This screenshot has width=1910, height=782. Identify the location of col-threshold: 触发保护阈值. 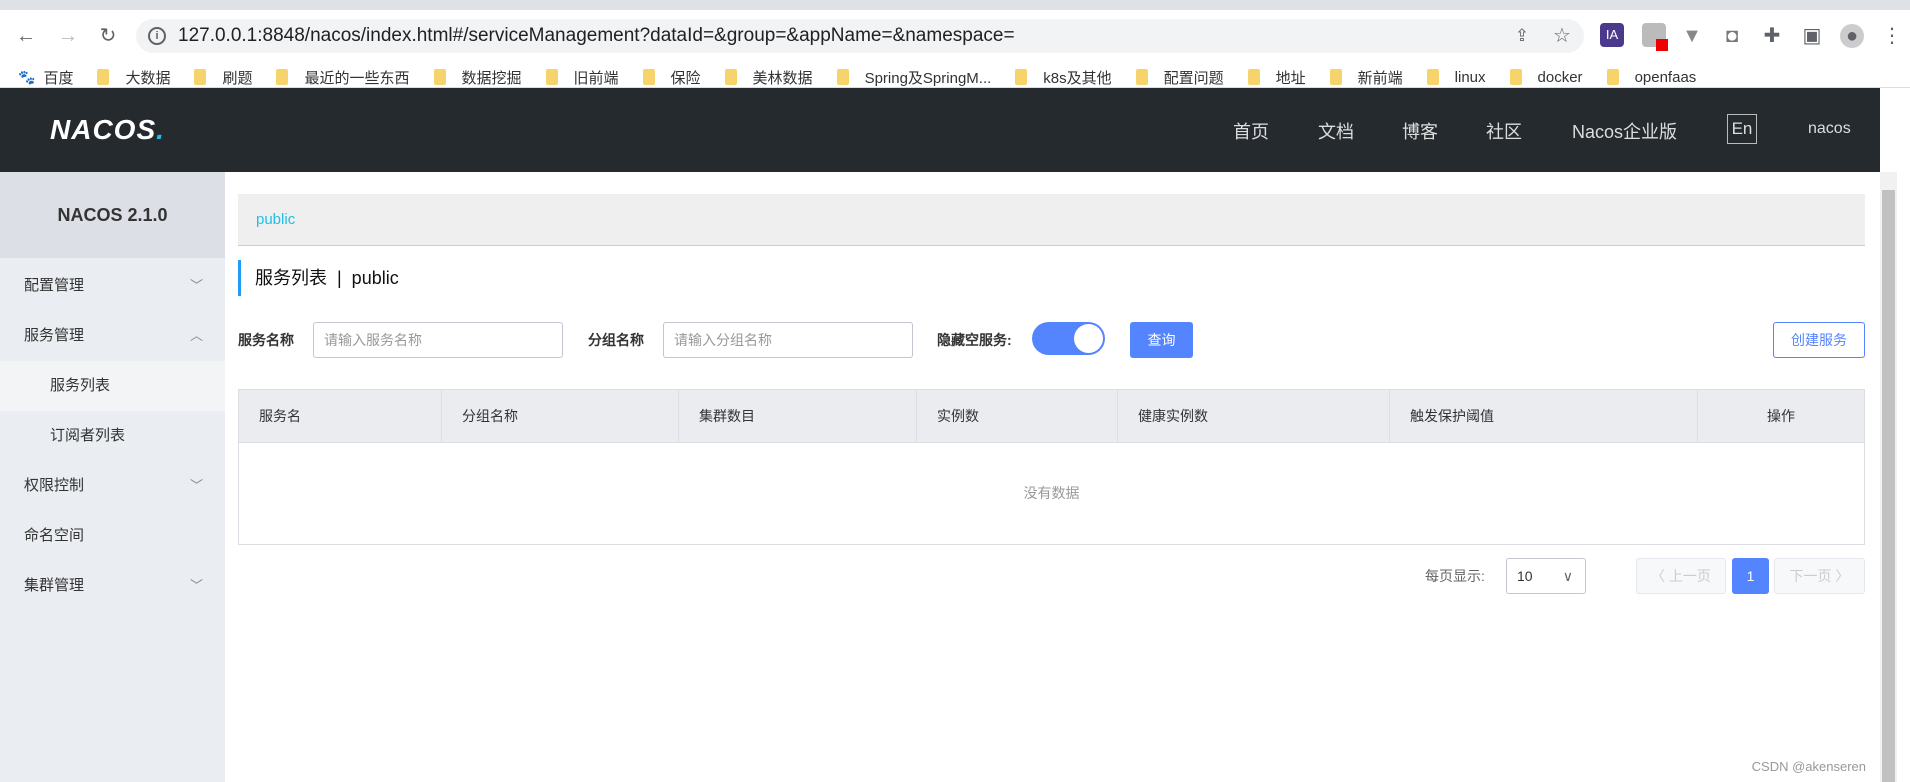
(1544, 416).